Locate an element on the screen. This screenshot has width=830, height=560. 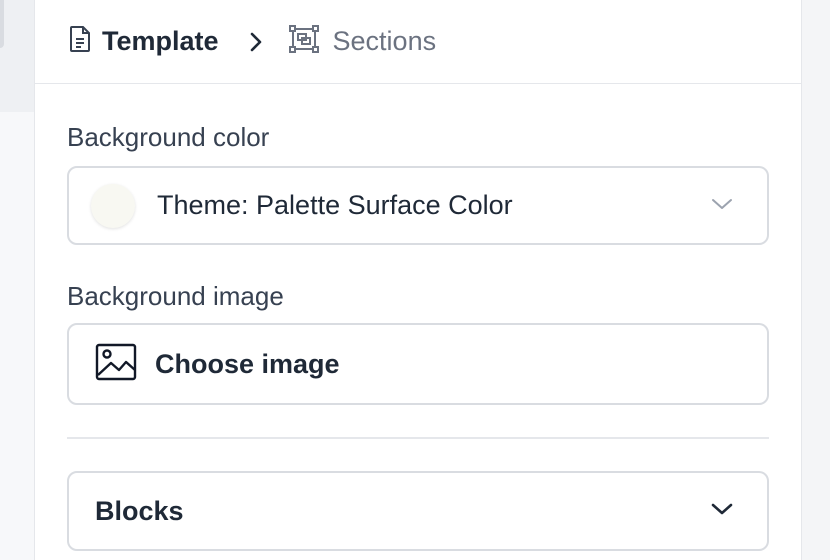
breadcrumb-item-template: Template is located at coordinates (143, 41).